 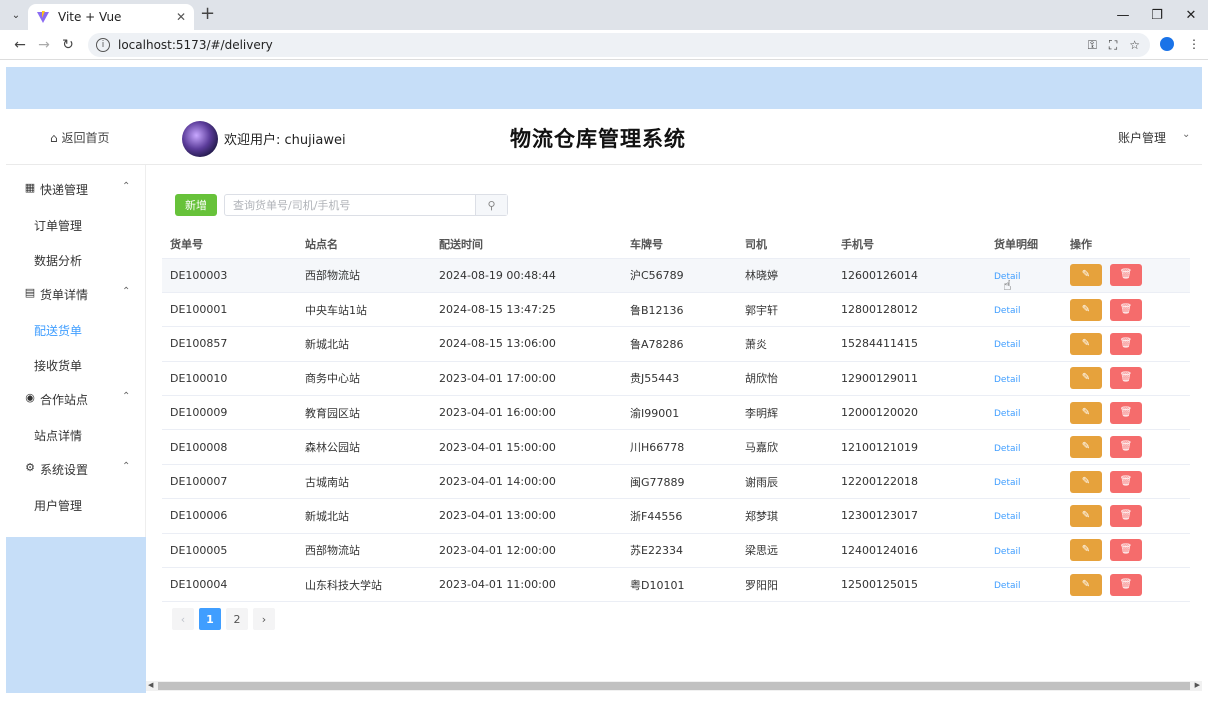 I want to click on browser-menu-icon: ⋮, so click(x=1194, y=44).